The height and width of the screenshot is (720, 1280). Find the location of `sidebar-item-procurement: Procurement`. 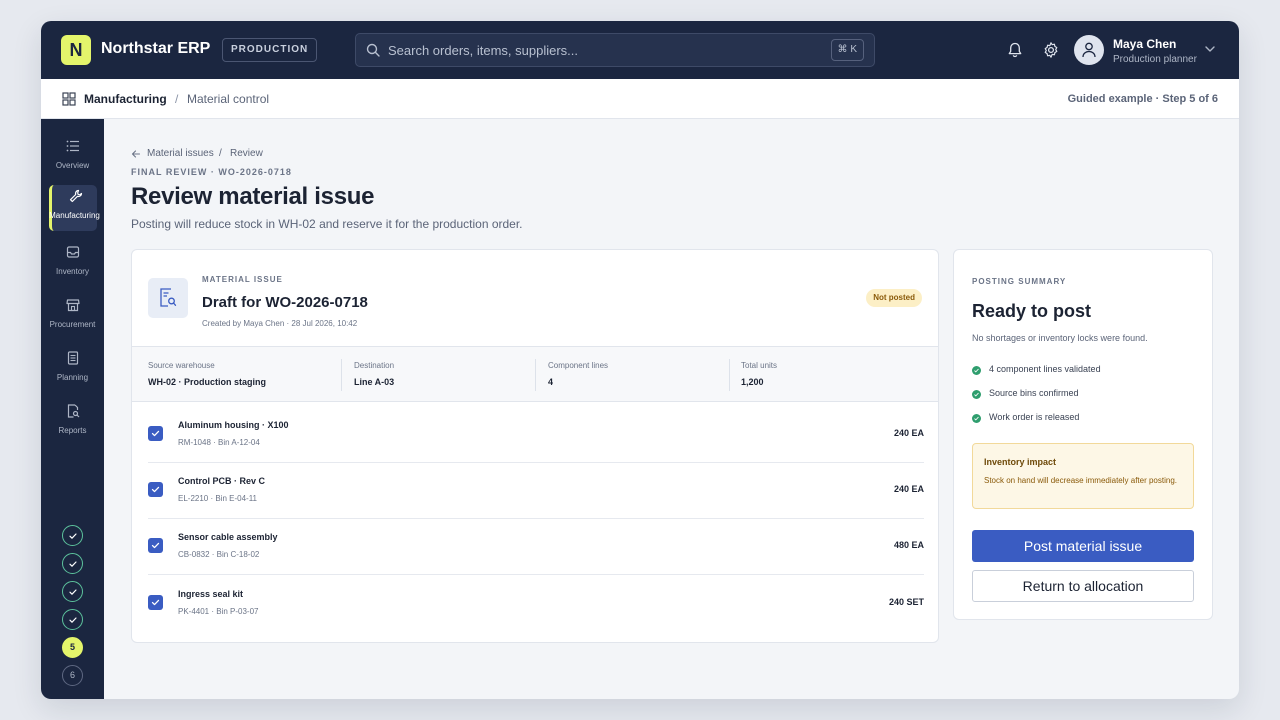

sidebar-item-procurement: Procurement is located at coordinates (72, 317).